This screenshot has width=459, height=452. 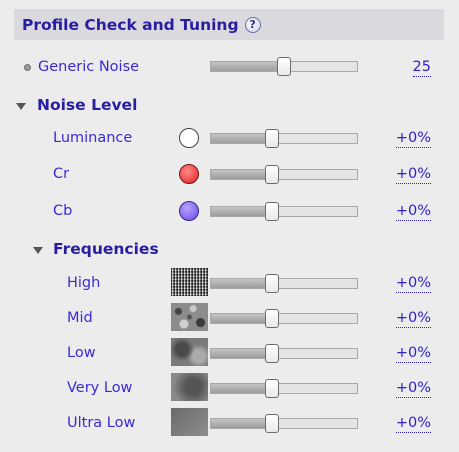 I want to click on cb-row: Cb +0%, so click(x=229, y=211).